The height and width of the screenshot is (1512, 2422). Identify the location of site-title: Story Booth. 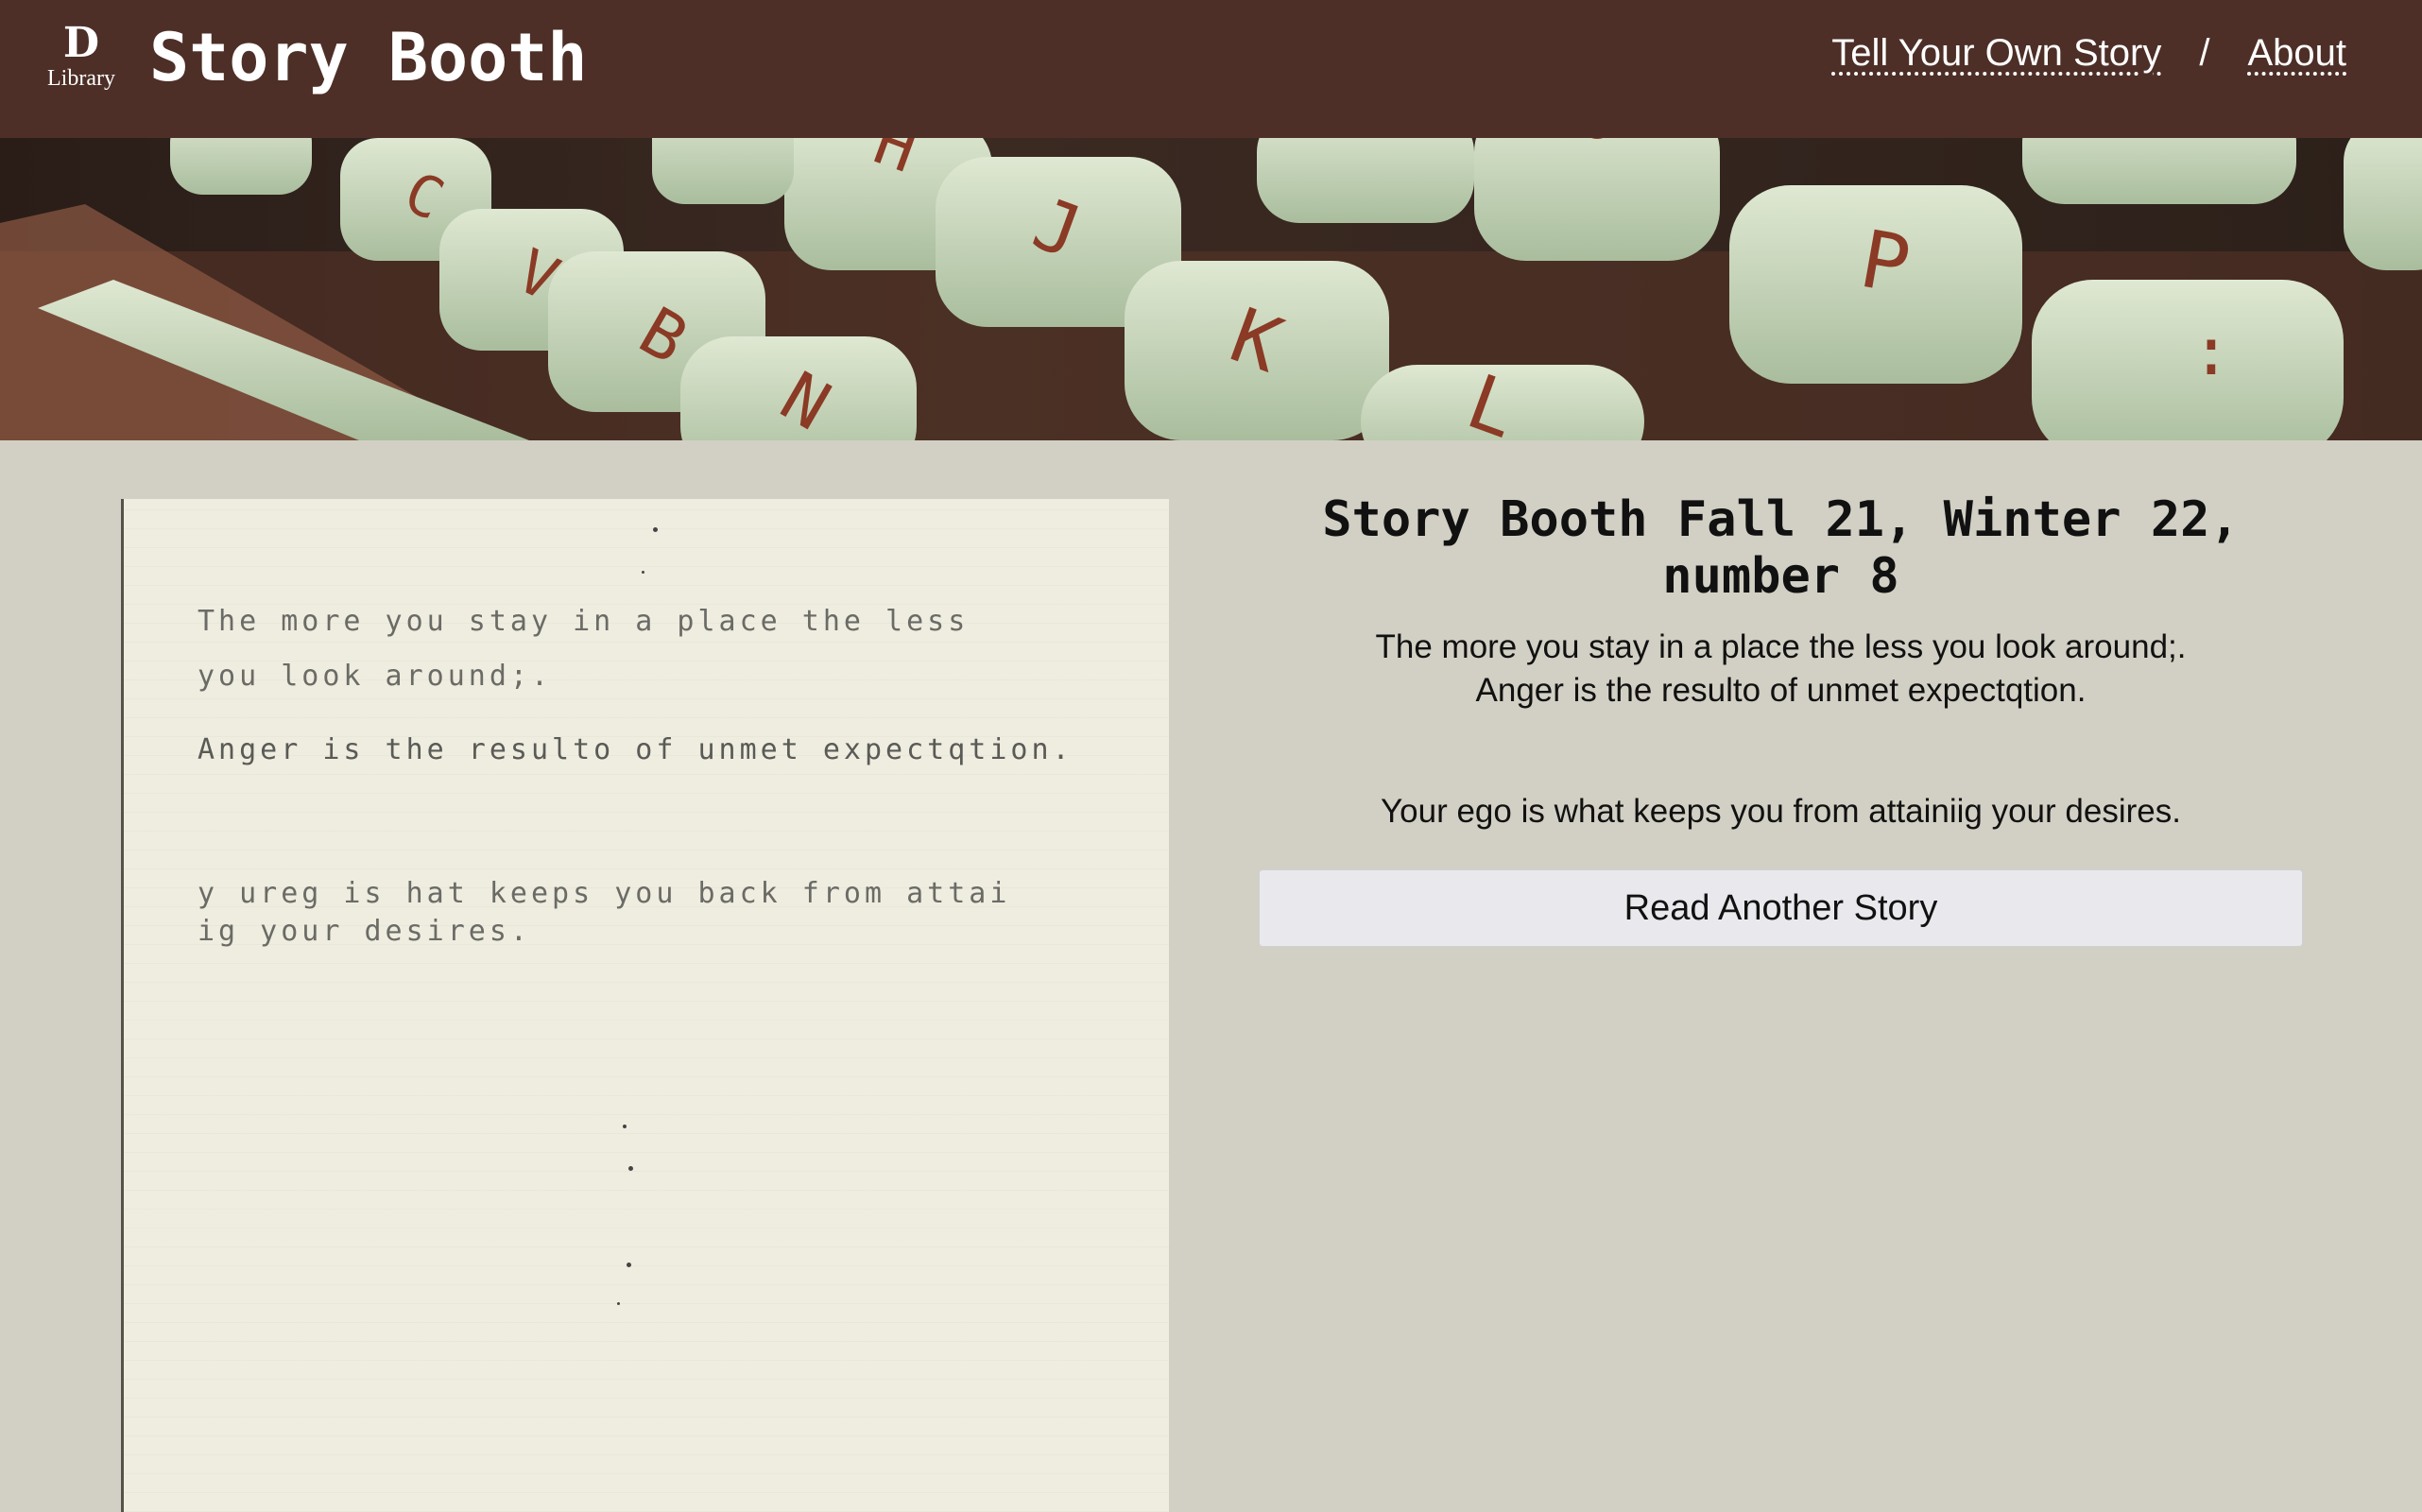
(368, 57).